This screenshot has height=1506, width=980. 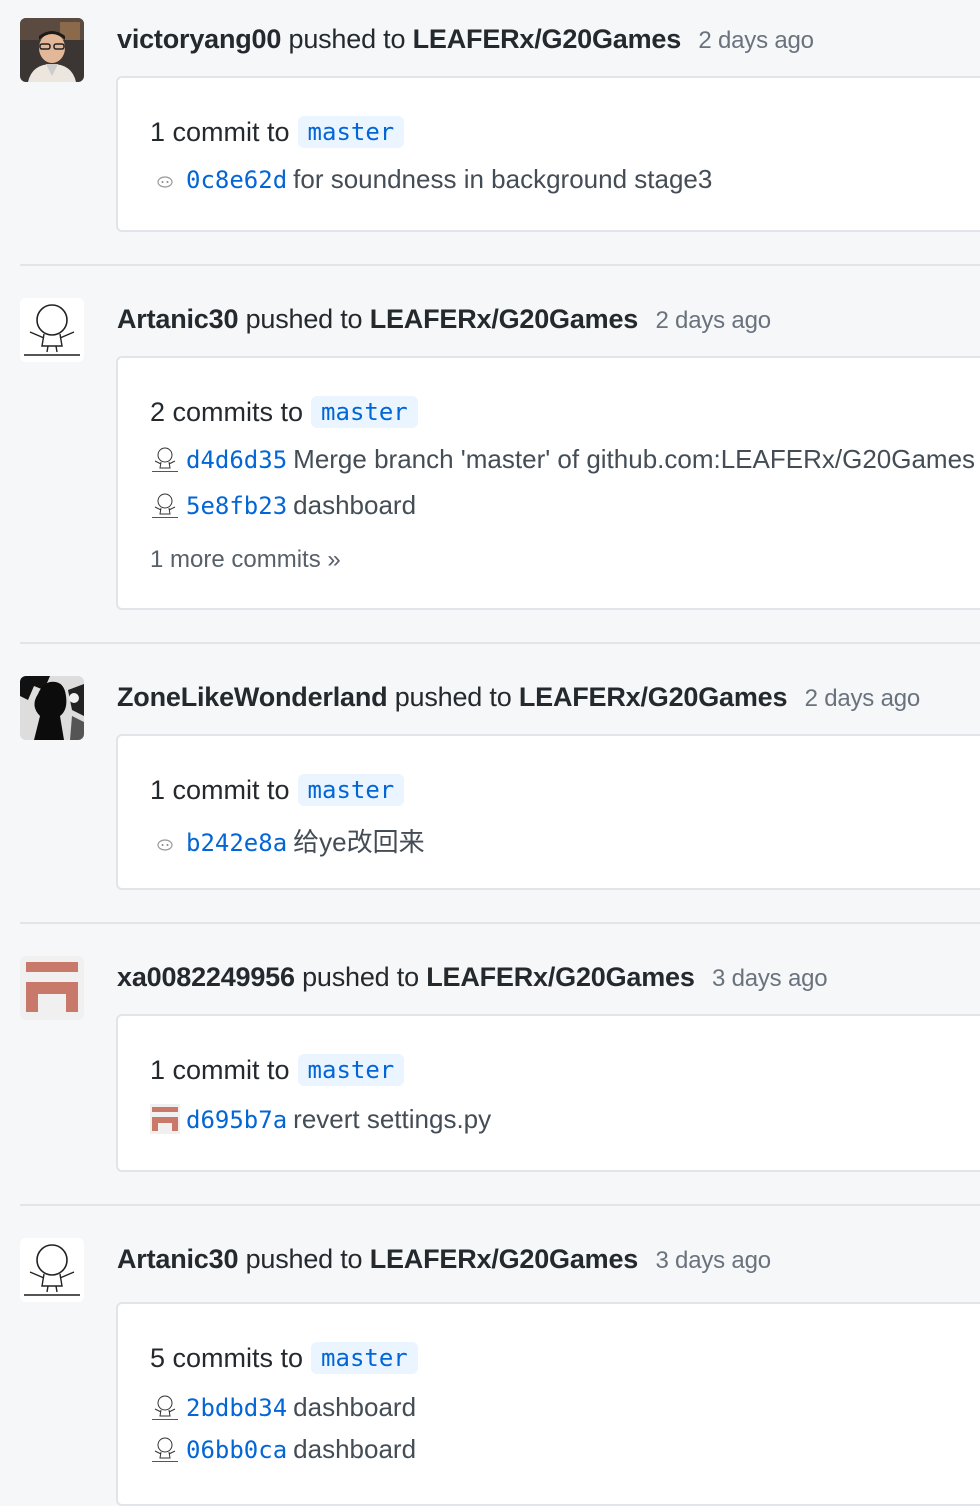 I want to click on event-user-link: ZoneLikeWonderland, so click(x=252, y=697).